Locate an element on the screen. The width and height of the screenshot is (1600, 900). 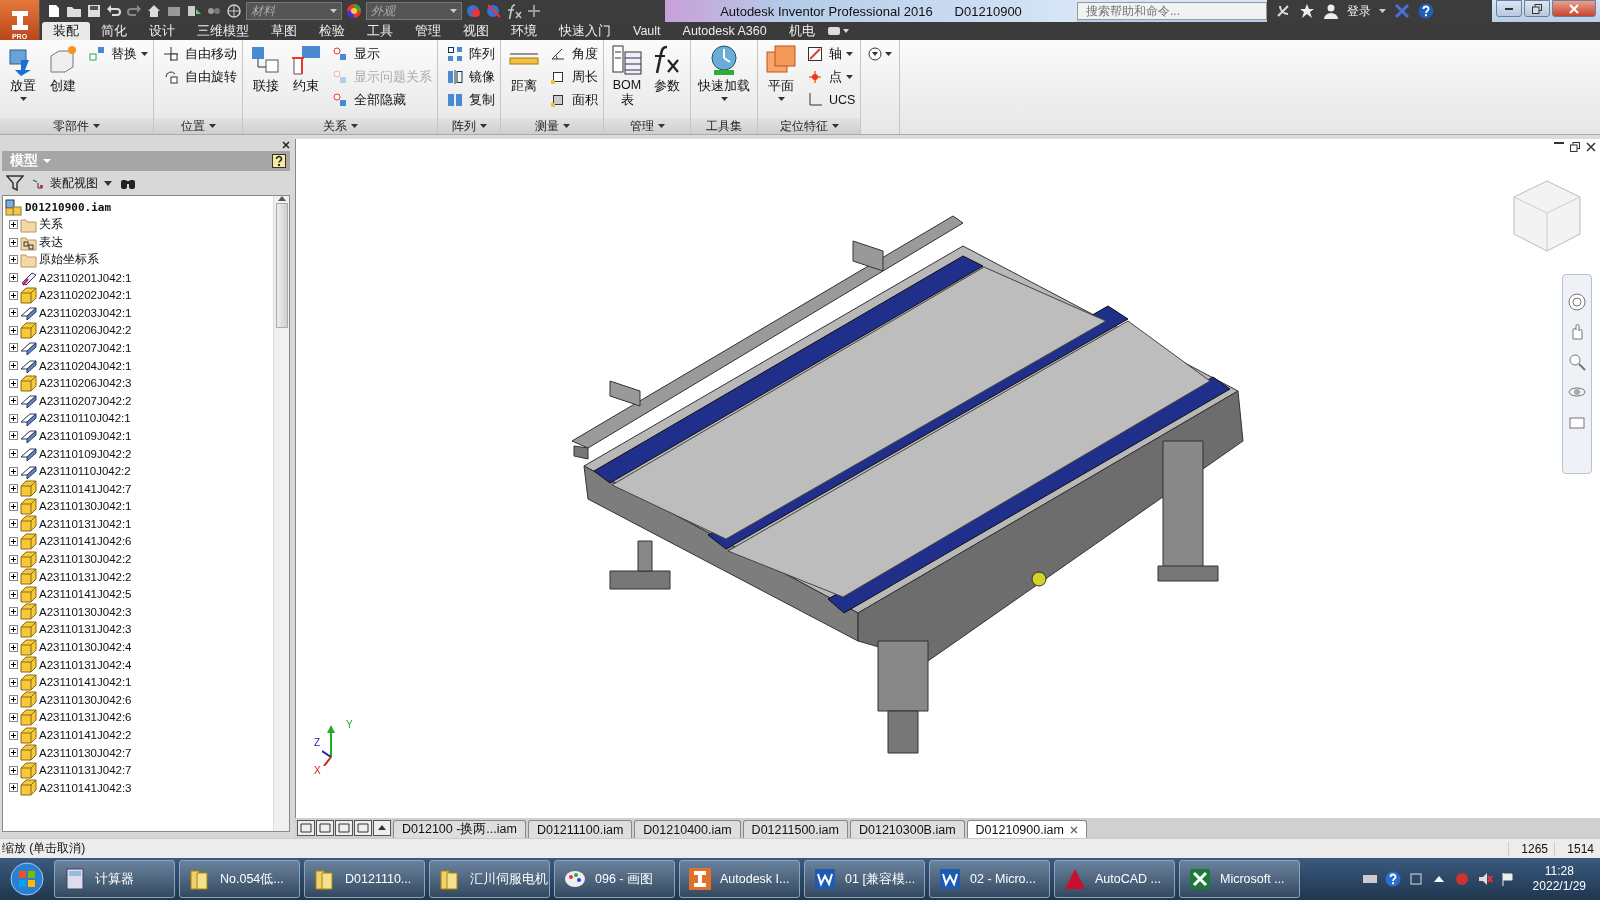
ribbon-button: 全部隐藏 is located at coordinates (381, 100).